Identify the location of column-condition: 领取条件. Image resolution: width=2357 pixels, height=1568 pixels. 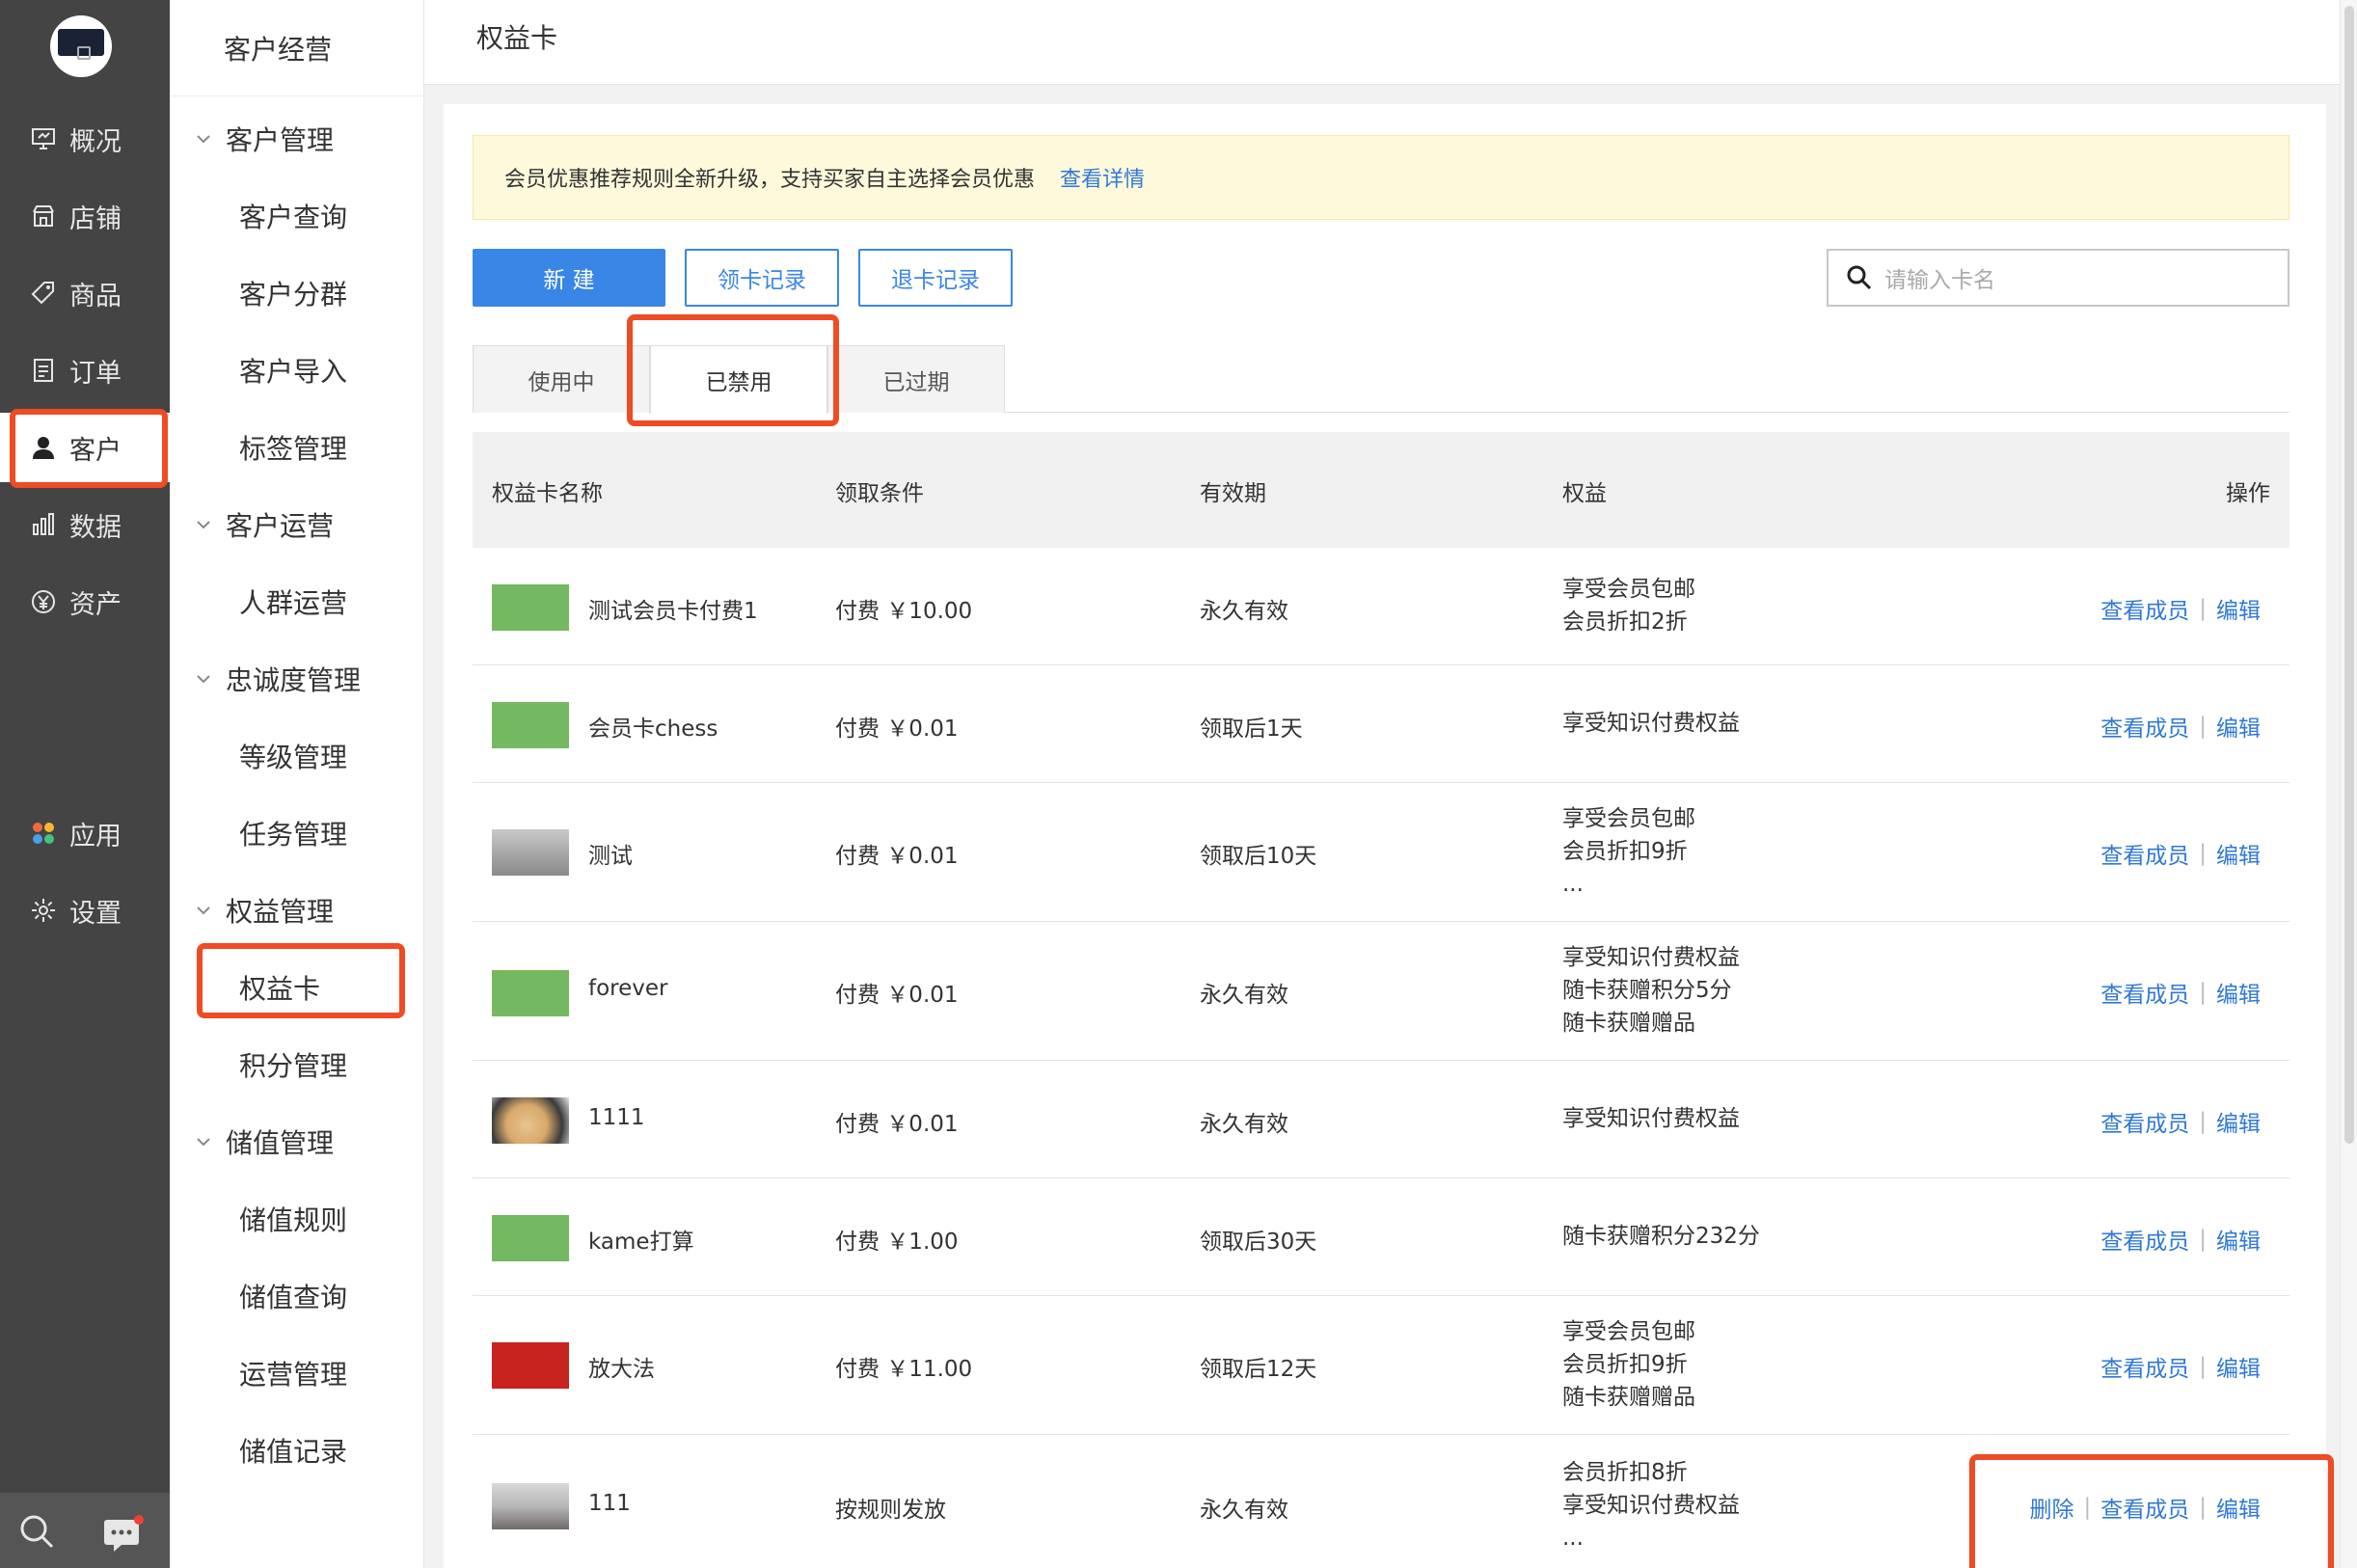
(880, 493).